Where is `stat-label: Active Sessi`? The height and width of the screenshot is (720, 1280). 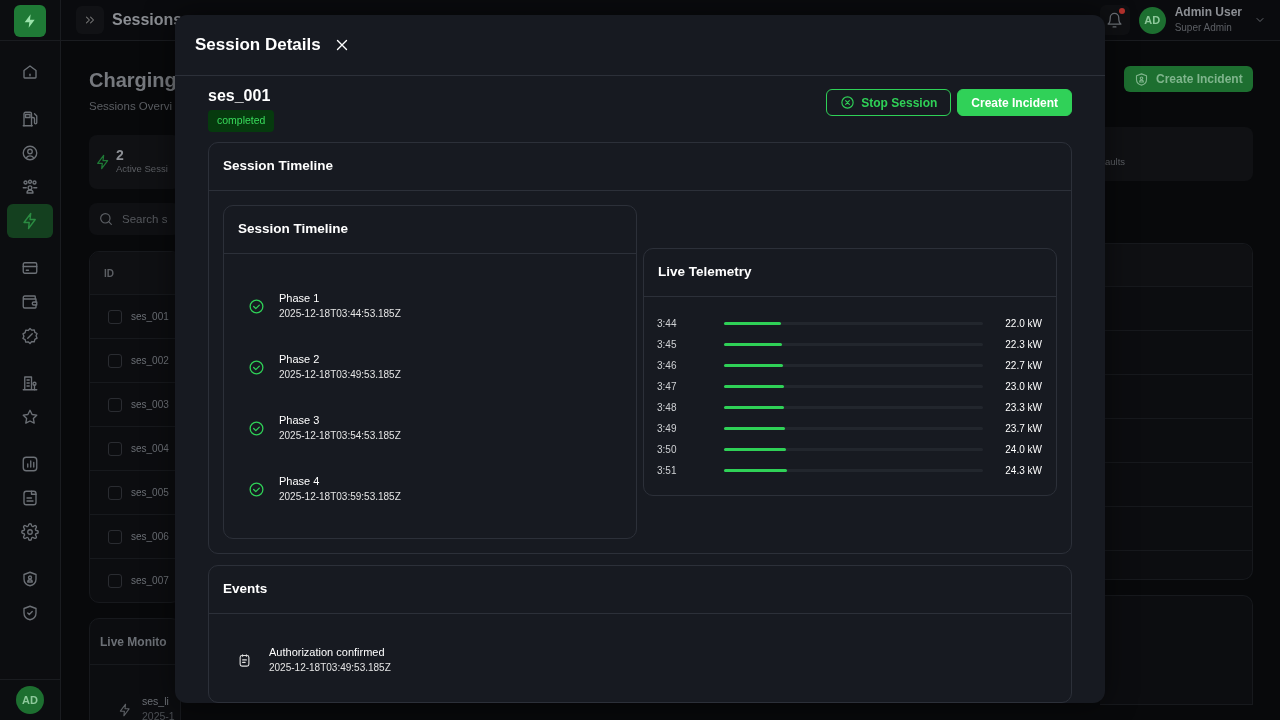 stat-label: Active Sessi is located at coordinates (142, 169).